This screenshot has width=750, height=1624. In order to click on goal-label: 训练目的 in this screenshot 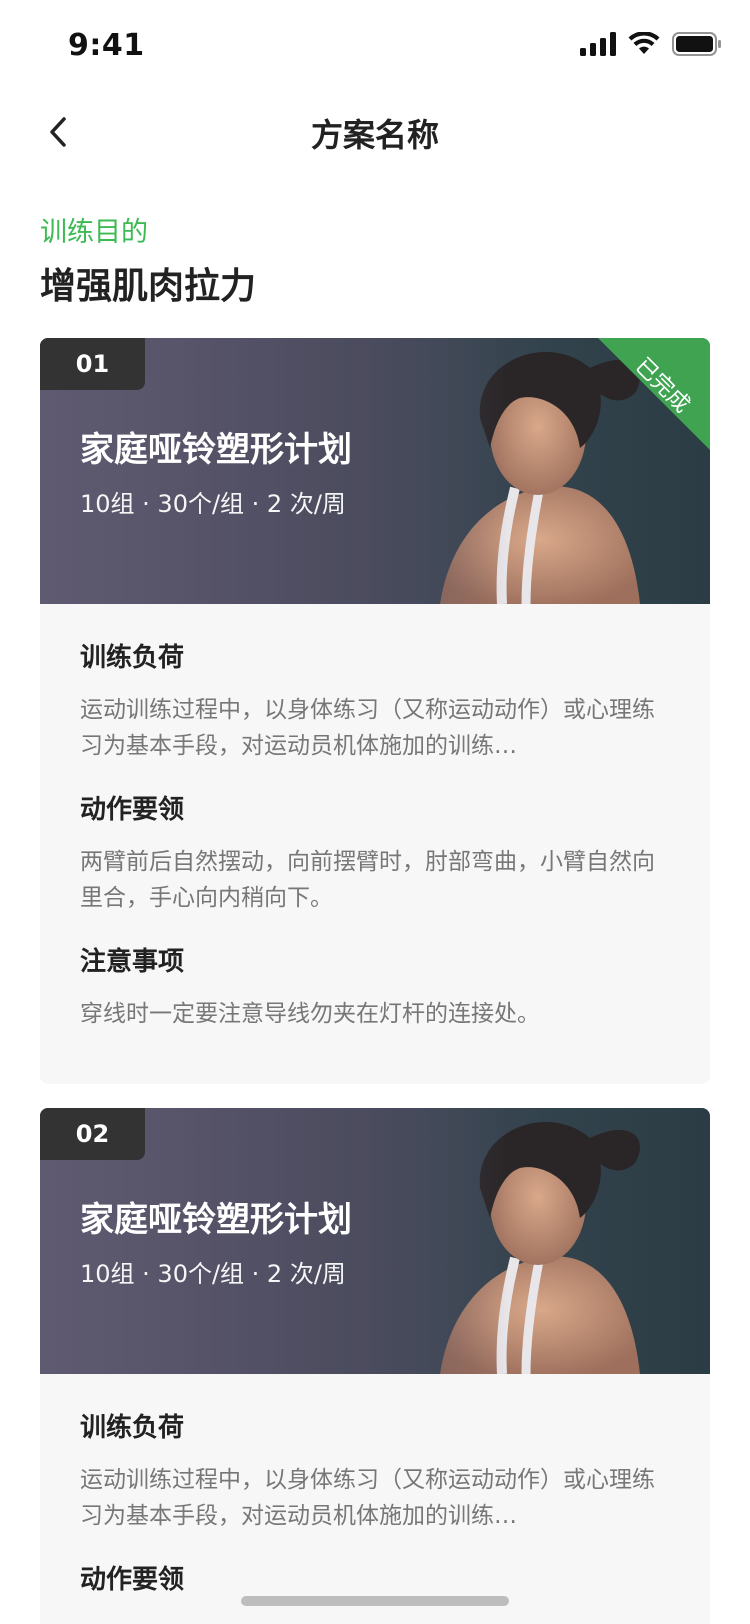, I will do `click(94, 232)`.